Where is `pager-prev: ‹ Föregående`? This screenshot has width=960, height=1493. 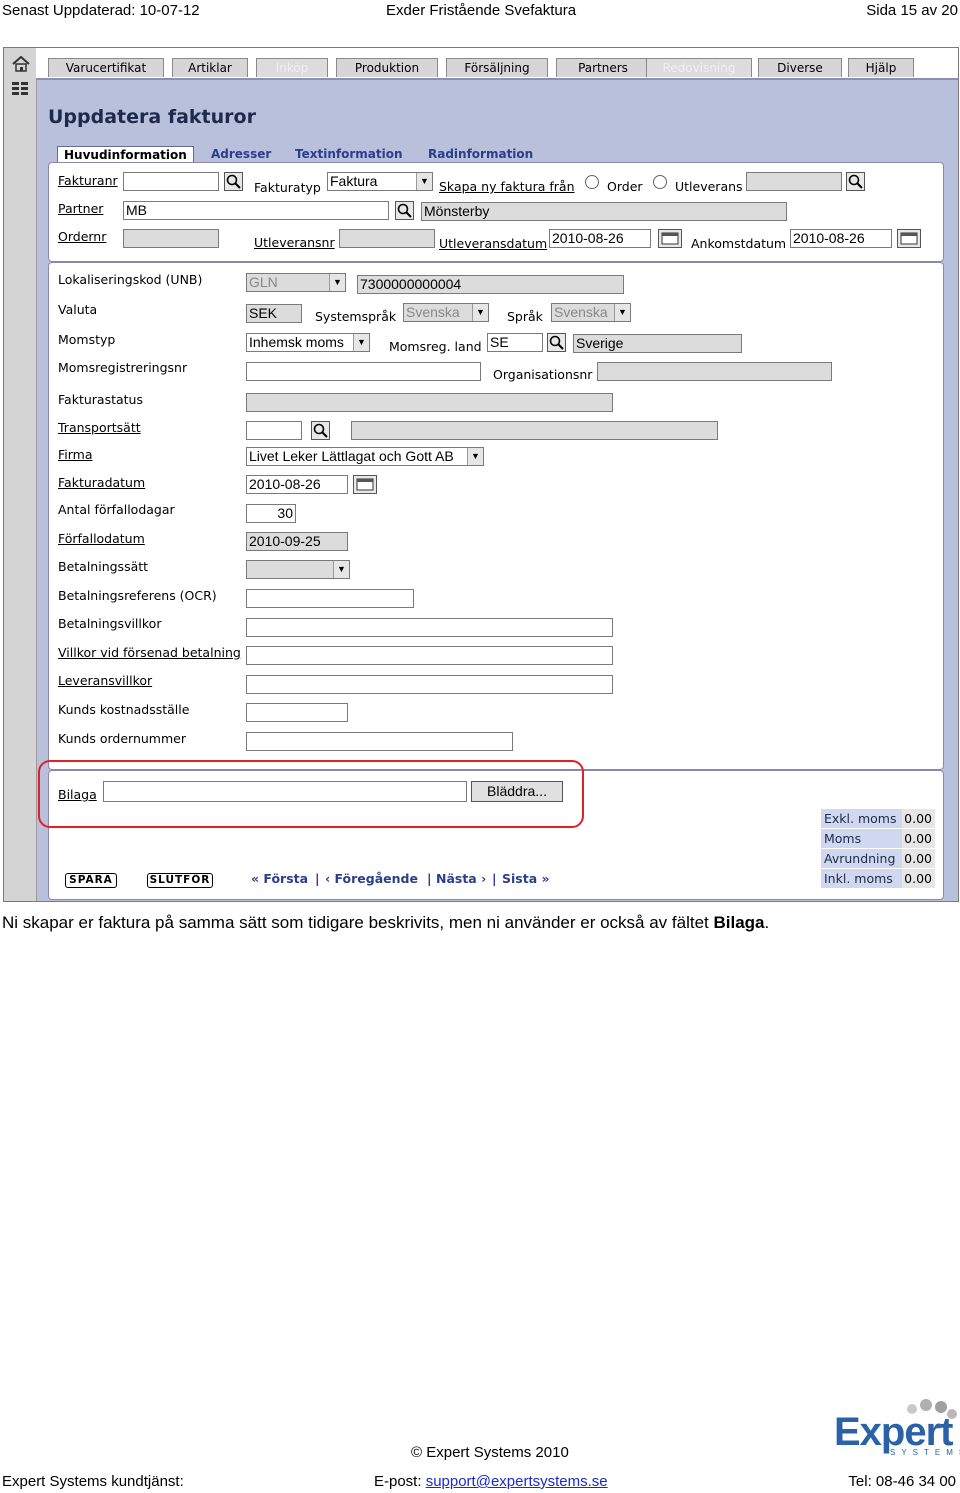
pager-prev: ‹ Föregående is located at coordinates (371, 878).